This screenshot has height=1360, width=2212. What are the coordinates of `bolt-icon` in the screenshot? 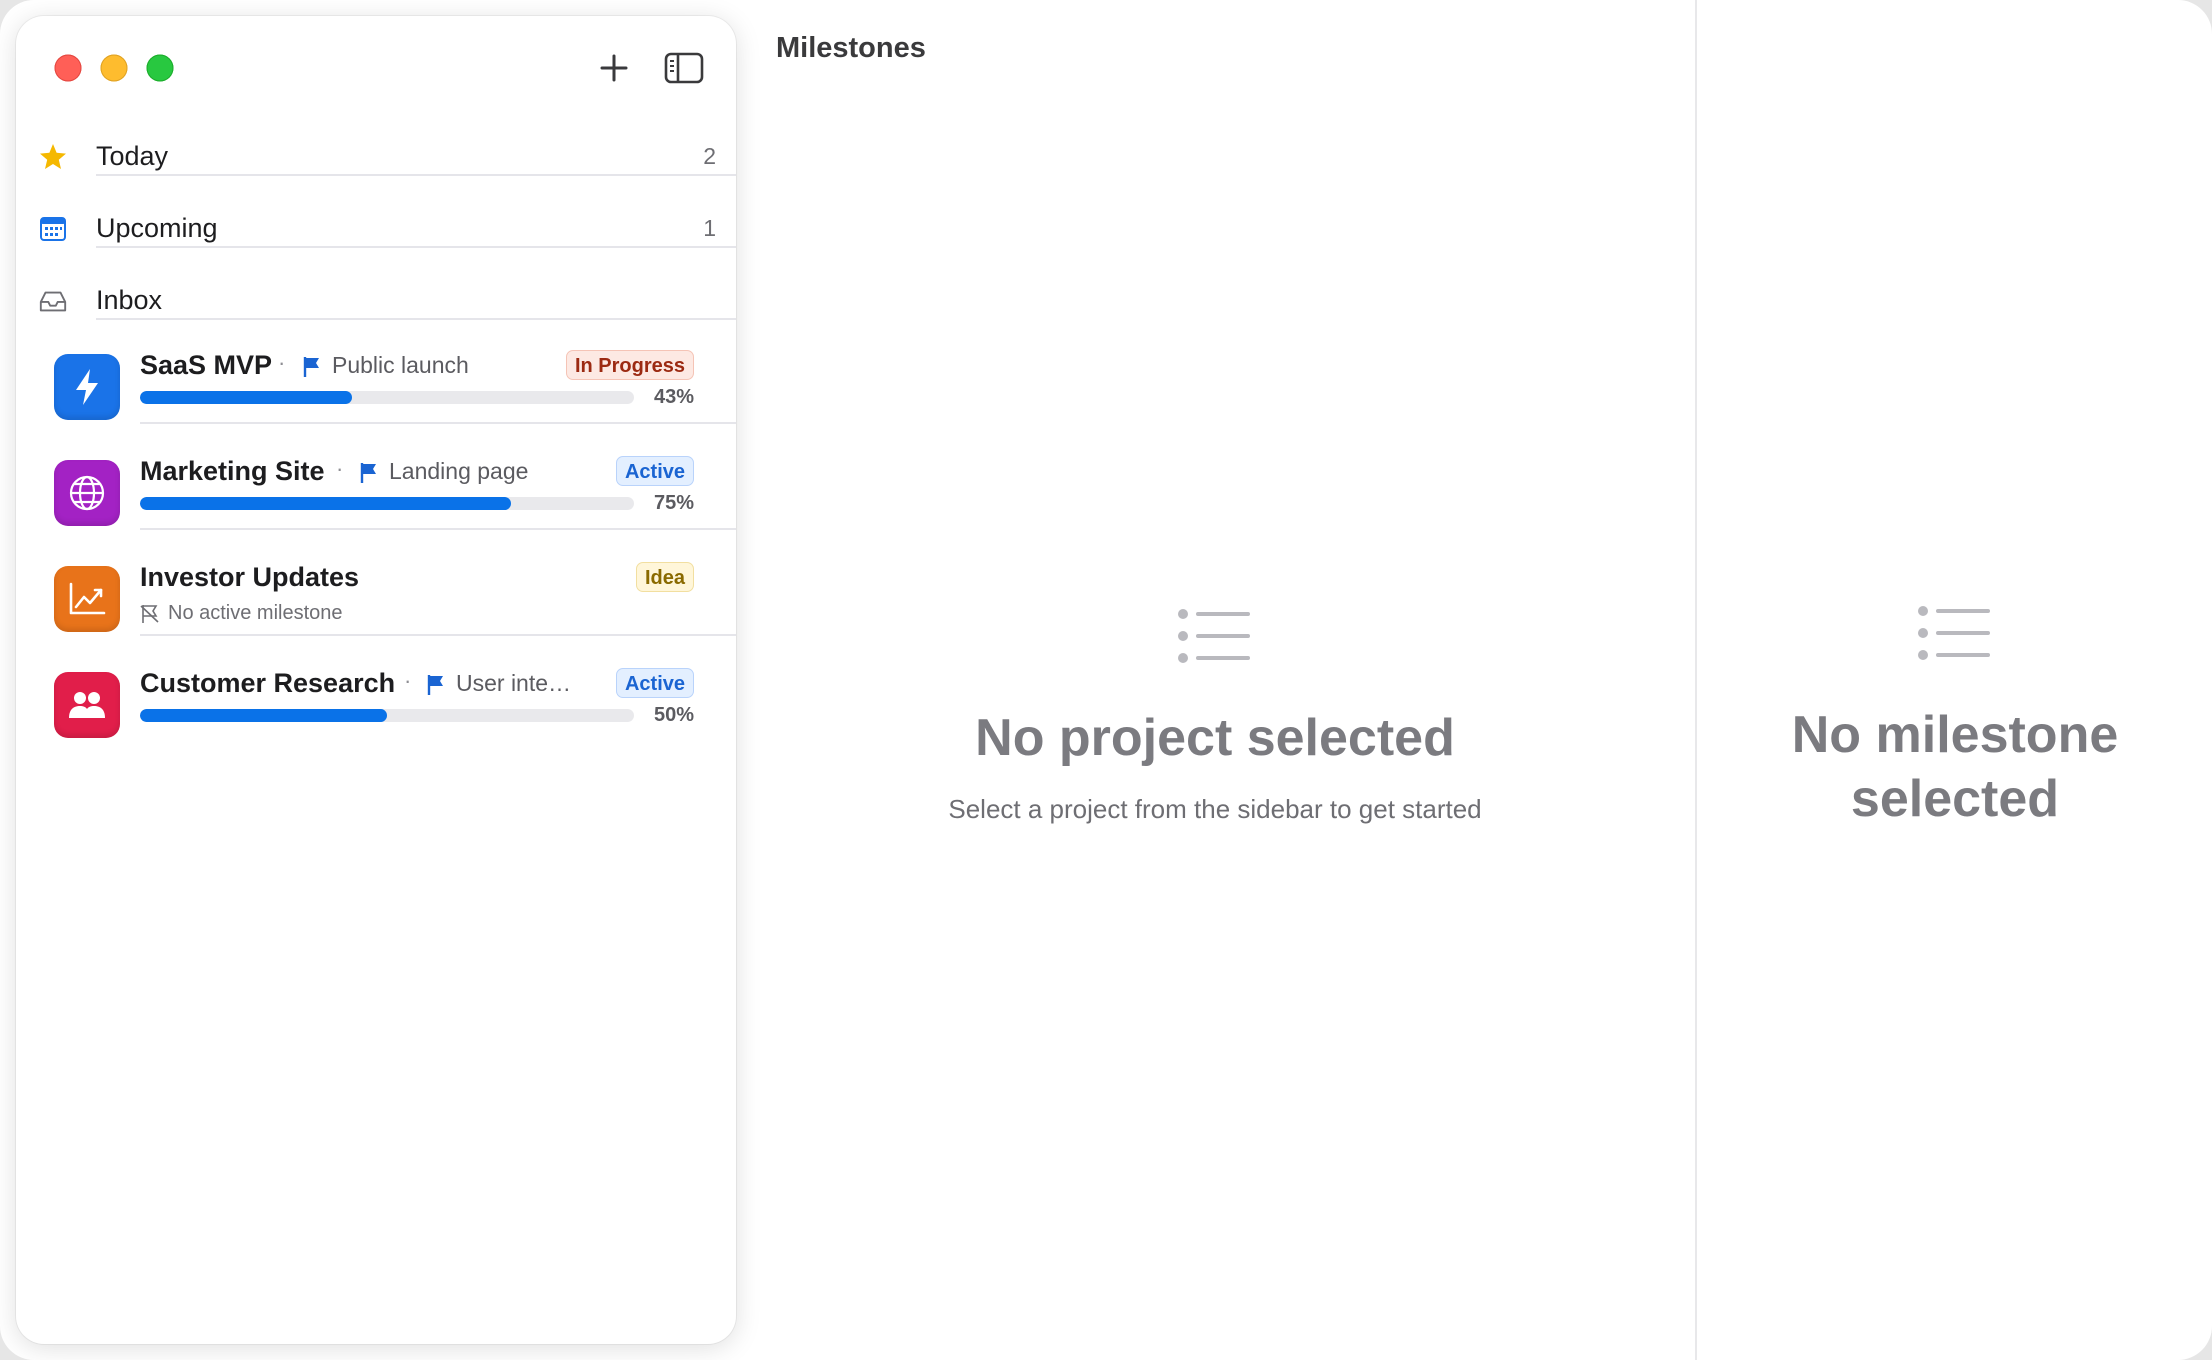 It's located at (87, 387).